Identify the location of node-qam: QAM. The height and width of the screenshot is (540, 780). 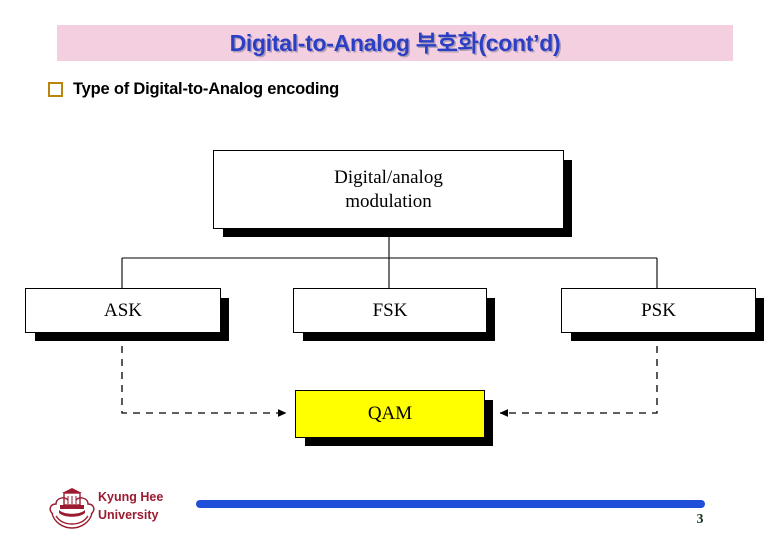
(390, 414).